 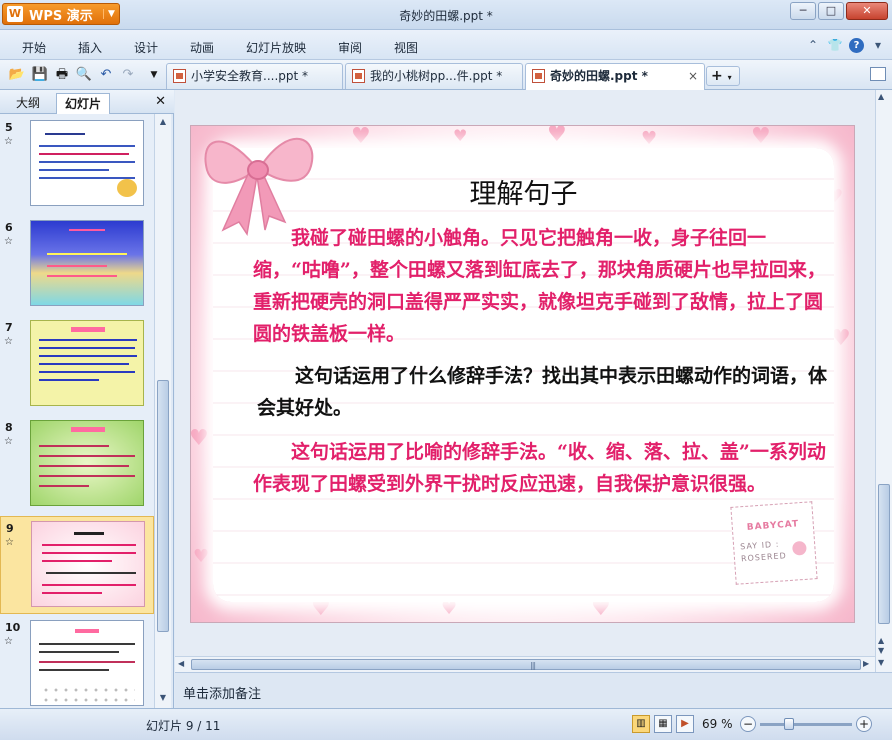 What do you see at coordinates (867, 11) in the screenshot?
I see `close-window-button: ✕` at bounding box center [867, 11].